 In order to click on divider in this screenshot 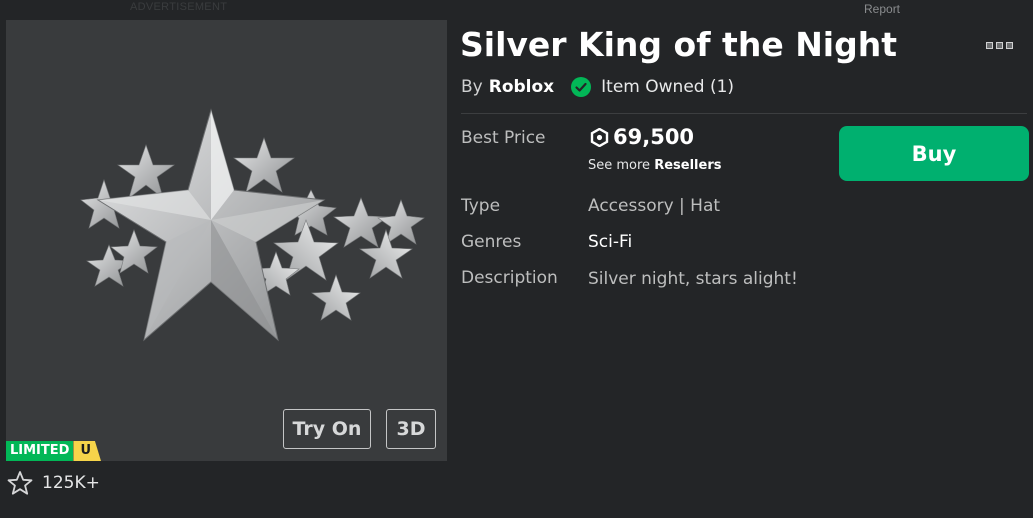, I will do `click(744, 113)`.